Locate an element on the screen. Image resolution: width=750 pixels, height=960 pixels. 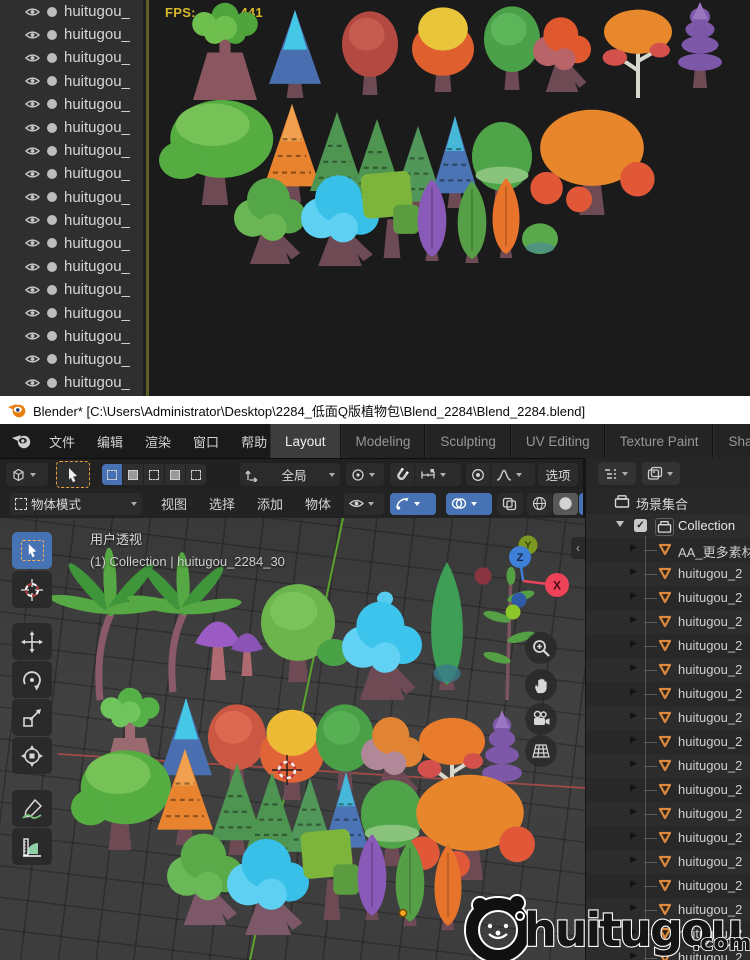
menu-item: 渲染 is located at coordinates (158, 441).